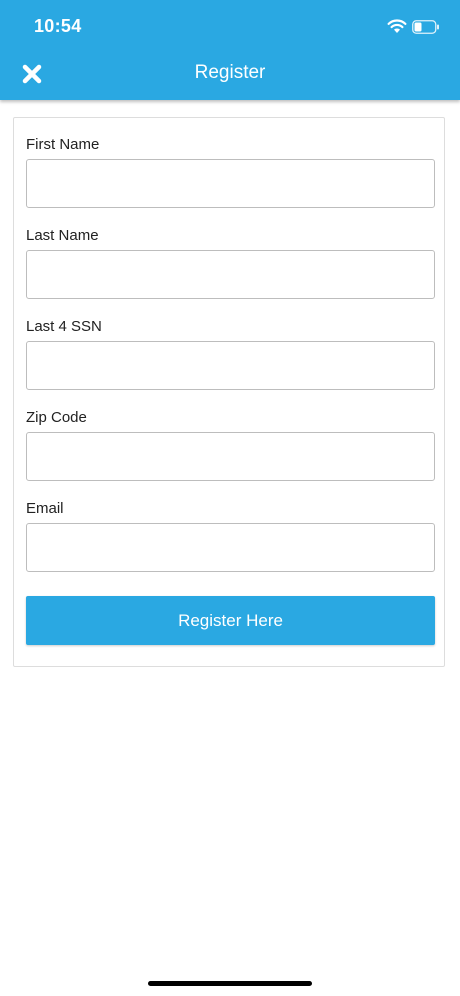 This screenshot has height=996, width=460. Describe the element at coordinates (56, 417) in the screenshot. I see `zip-code-label: Zip Code` at that location.